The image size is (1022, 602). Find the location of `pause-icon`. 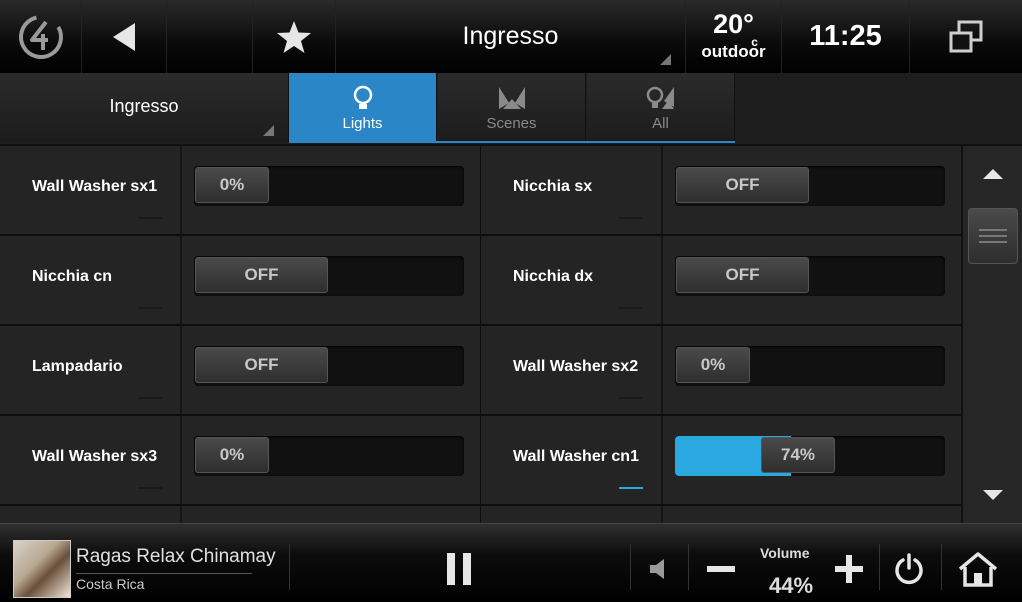

pause-icon is located at coordinates (459, 569).